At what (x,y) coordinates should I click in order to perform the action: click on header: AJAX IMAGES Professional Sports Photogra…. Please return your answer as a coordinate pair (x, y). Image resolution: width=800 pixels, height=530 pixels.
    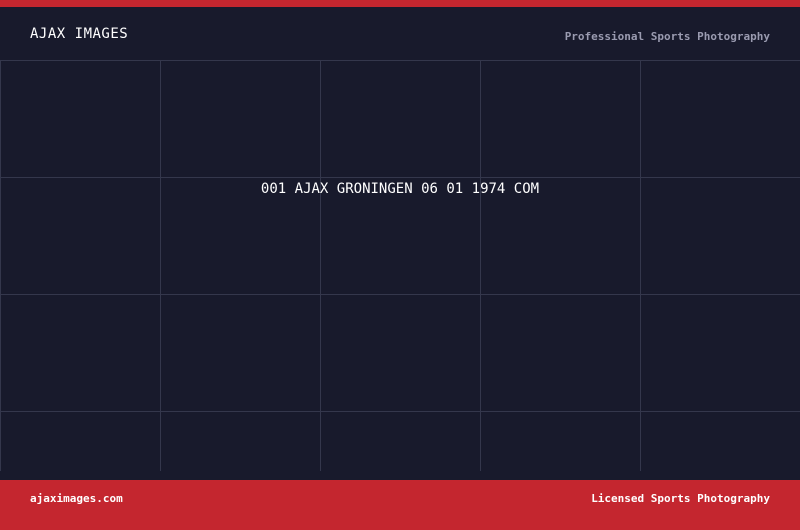
    Looking at the image, I should click on (400, 33).